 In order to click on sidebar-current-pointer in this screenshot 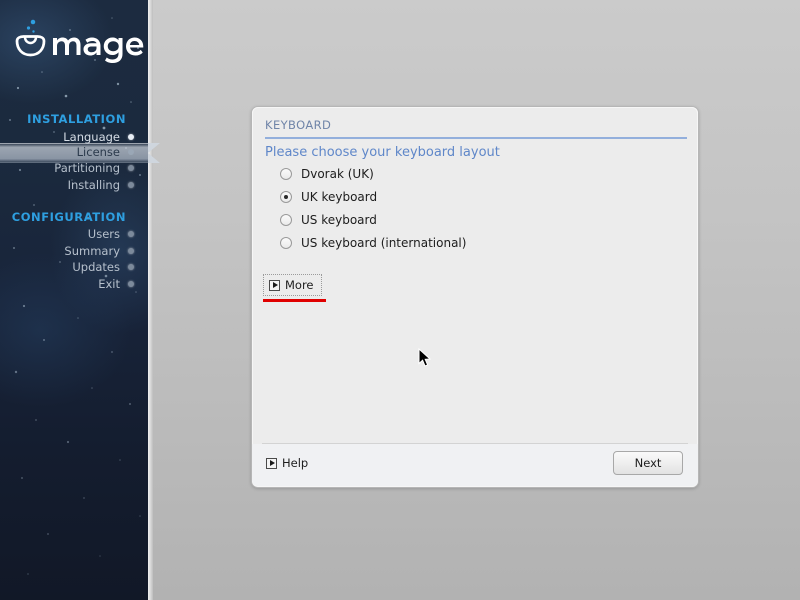, I will do `click(154, 153)`.